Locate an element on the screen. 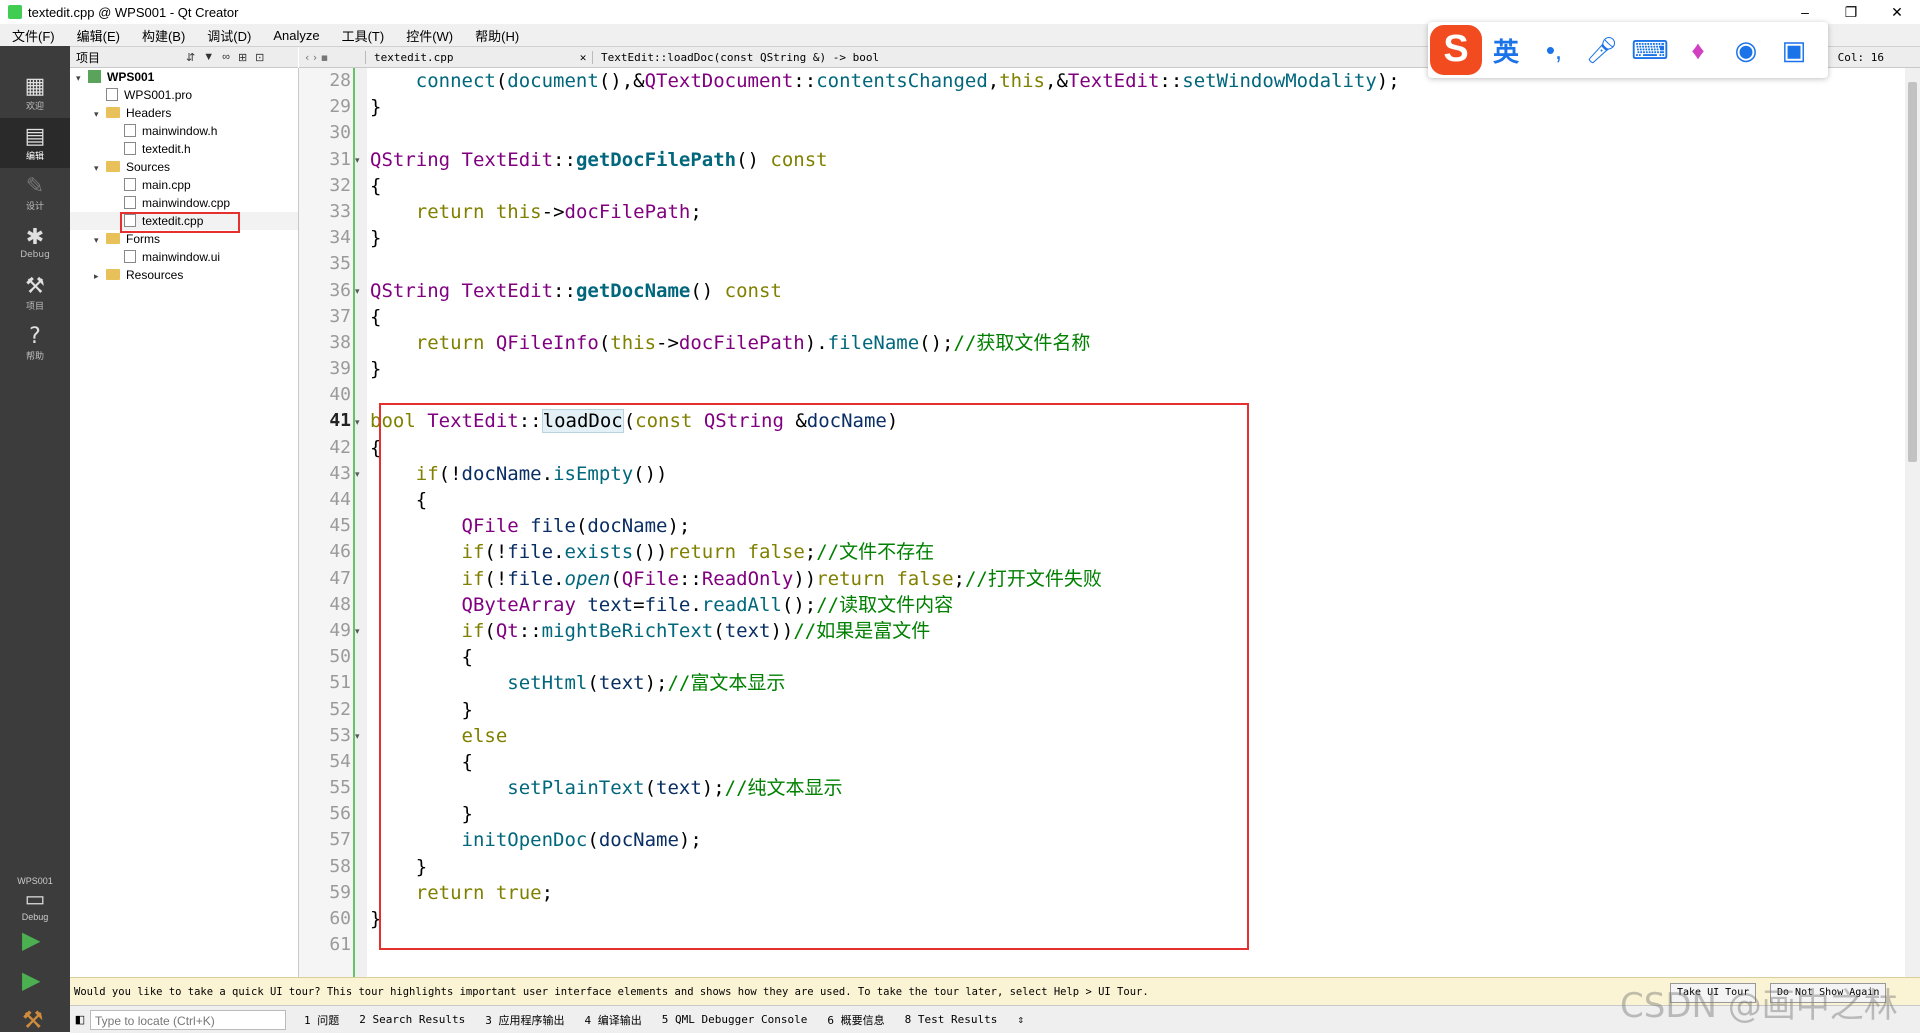  file-icon is located at coordinates (130, 130).